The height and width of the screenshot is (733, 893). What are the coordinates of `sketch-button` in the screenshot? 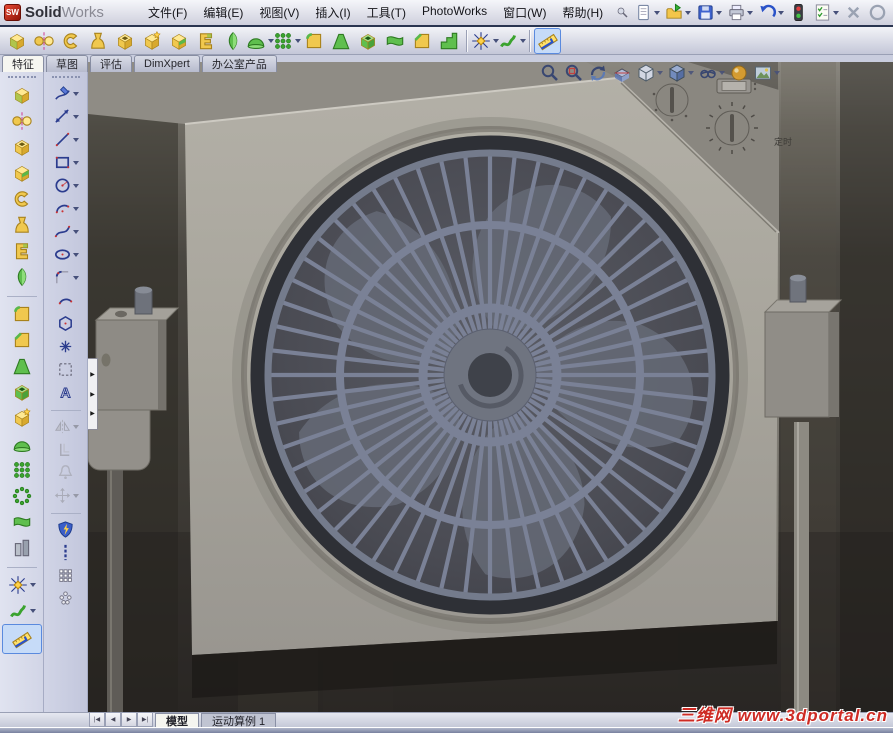 It's located at (66, 93).